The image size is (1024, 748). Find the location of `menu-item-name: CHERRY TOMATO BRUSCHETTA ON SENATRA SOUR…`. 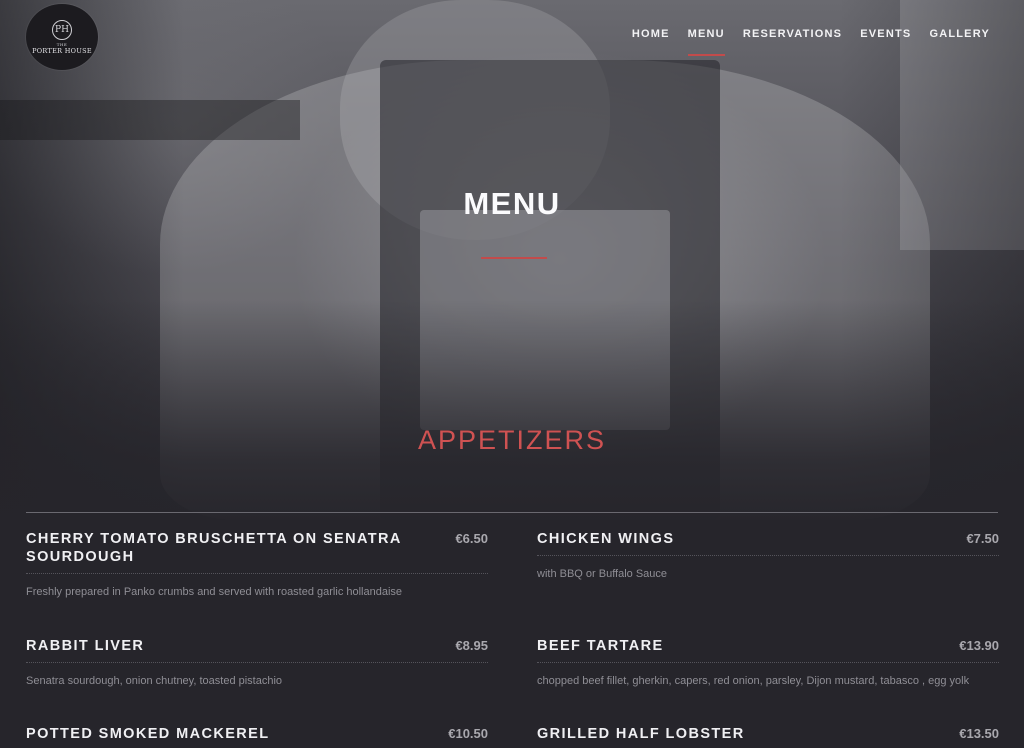

menu-item-name: CHERRY TOMATO BRUSCHETTA ON SENATRA SOUR… is located at coordinates (214, 548).